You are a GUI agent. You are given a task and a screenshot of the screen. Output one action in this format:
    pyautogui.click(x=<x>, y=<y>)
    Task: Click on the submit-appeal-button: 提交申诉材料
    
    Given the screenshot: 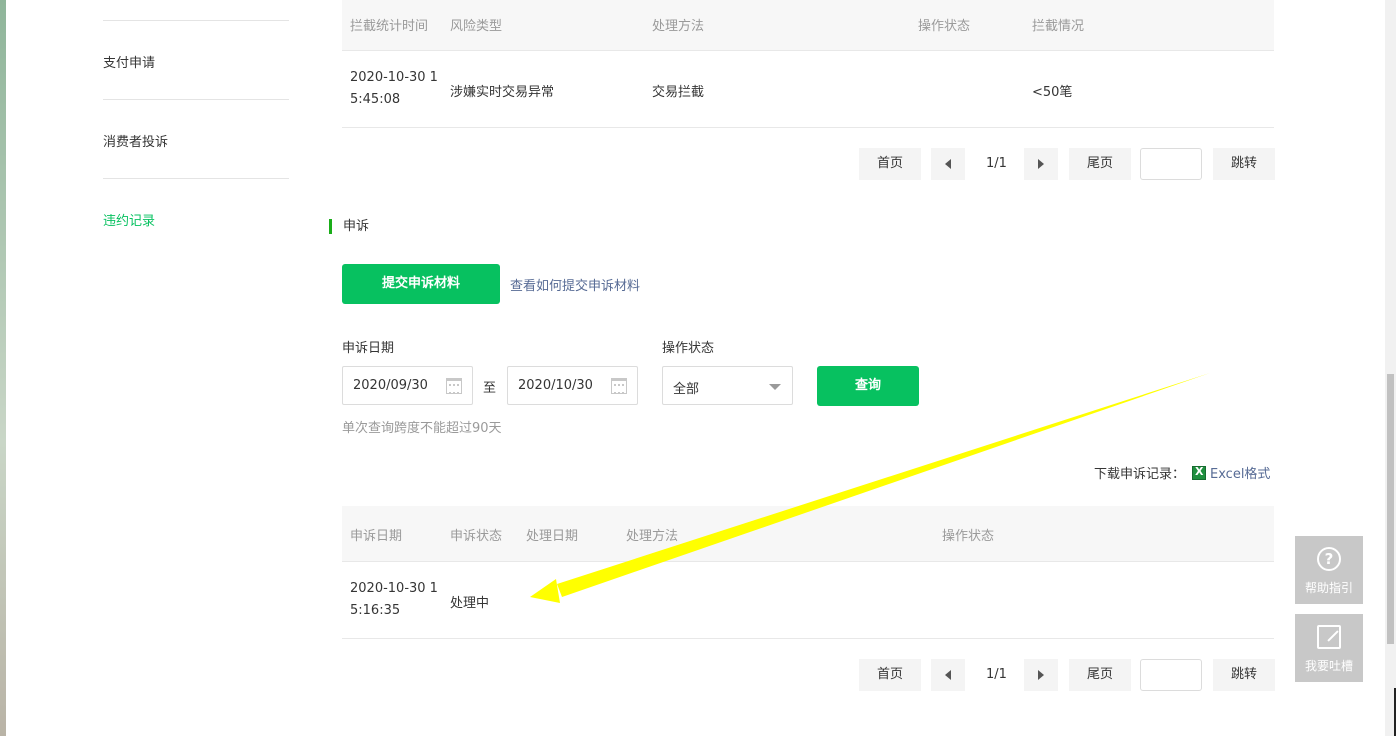 What is the action you would take?
    pyautogui.click(x=421, y=284)
    